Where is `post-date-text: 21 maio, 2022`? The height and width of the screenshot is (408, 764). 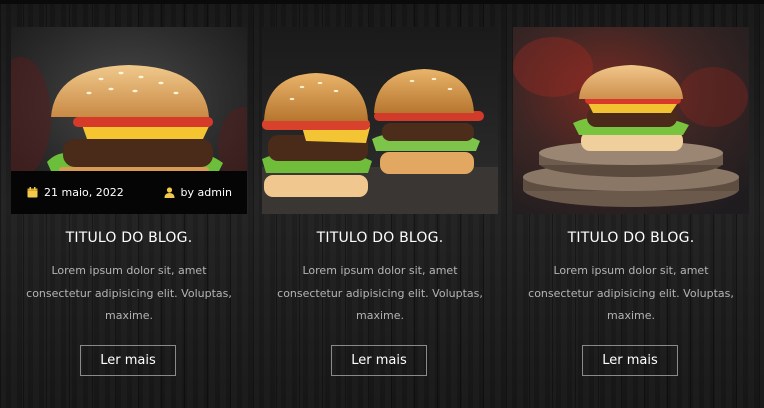 post-date-text: 21 maio, 2022 is located at coordinates (84, 192).